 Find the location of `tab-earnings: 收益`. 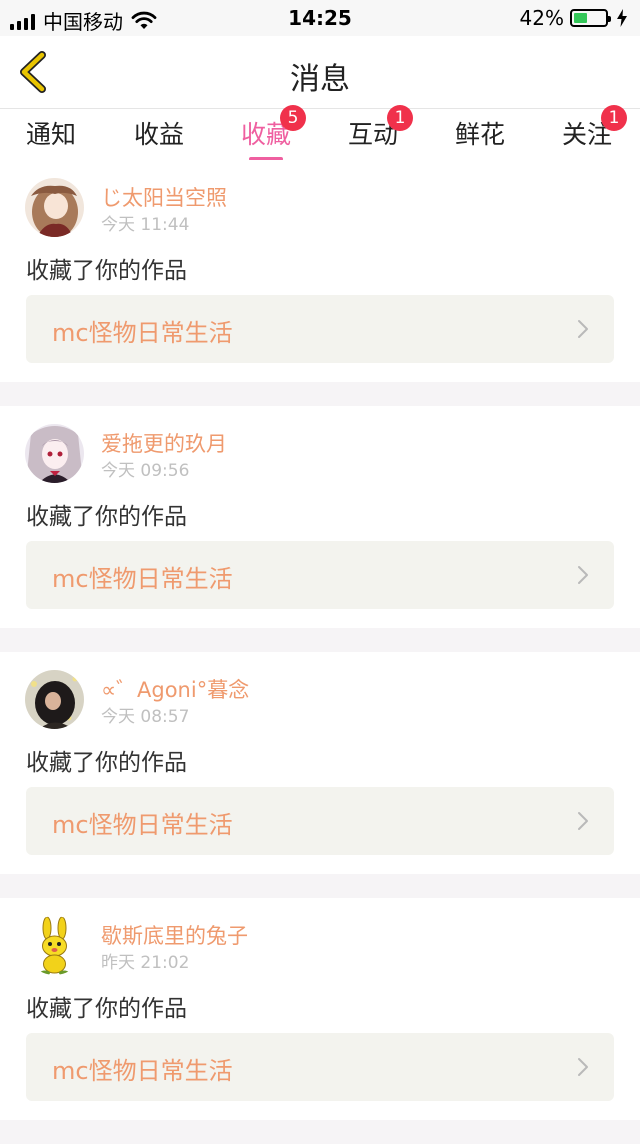

tab-earnings: 收益 is located at coordinates (159, 133).